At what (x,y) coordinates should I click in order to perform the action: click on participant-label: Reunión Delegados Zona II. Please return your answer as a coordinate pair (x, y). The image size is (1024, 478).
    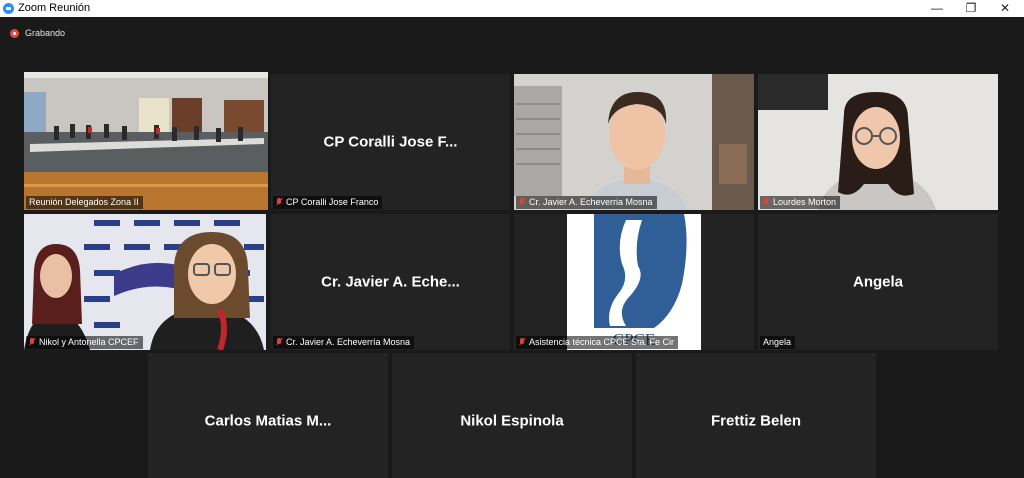
    Looking at the image, I should click on (84, 202).